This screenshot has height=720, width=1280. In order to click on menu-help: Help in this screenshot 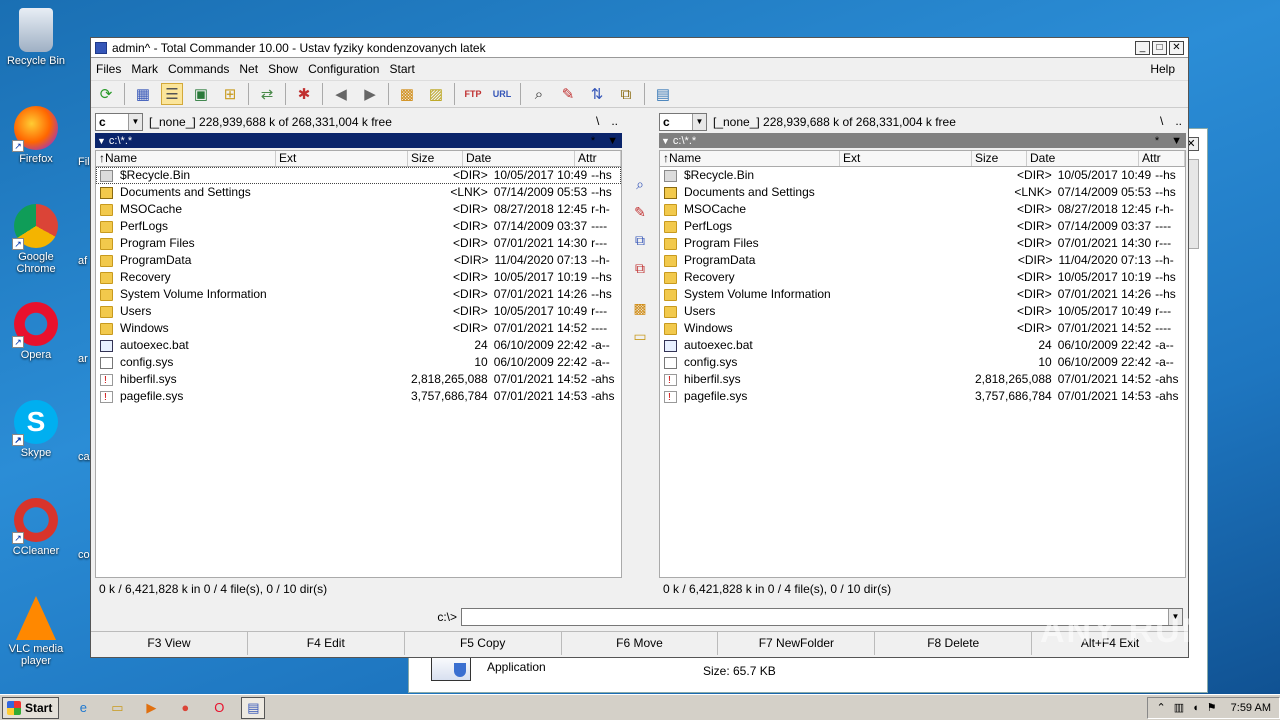, I will do `click(1162, 69)`.